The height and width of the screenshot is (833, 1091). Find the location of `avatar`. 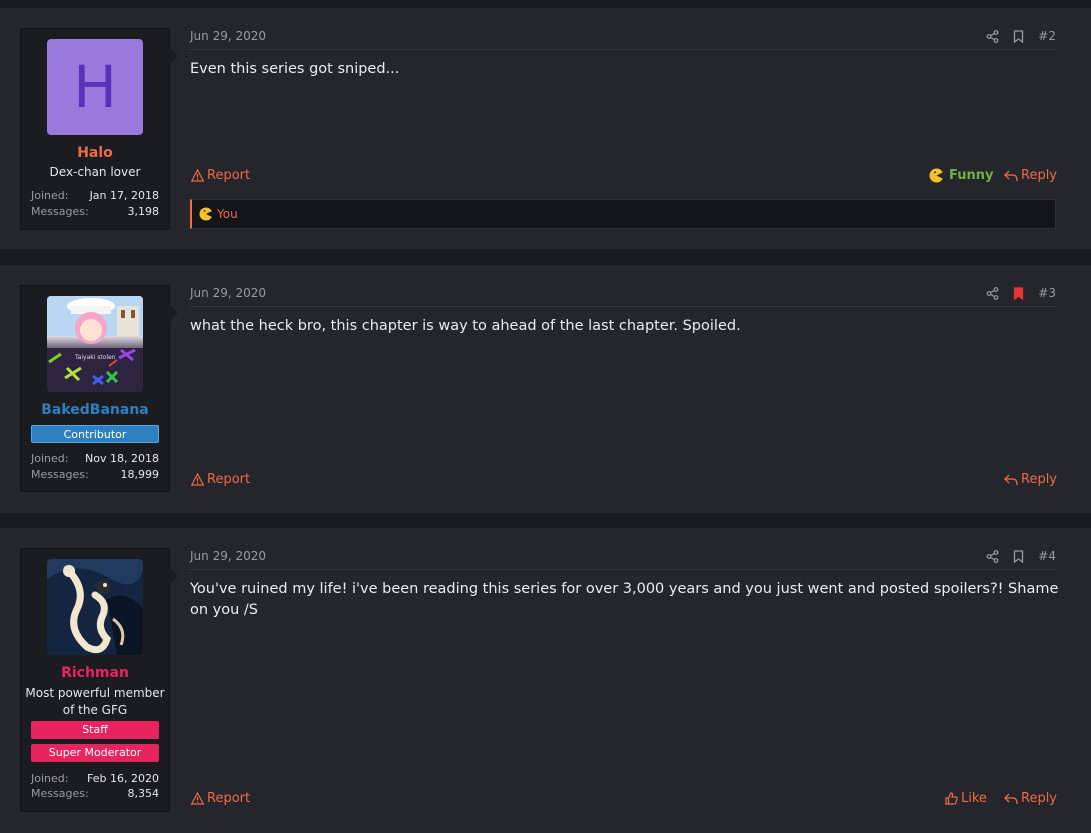

avatar is located at coordinates (95, 607).